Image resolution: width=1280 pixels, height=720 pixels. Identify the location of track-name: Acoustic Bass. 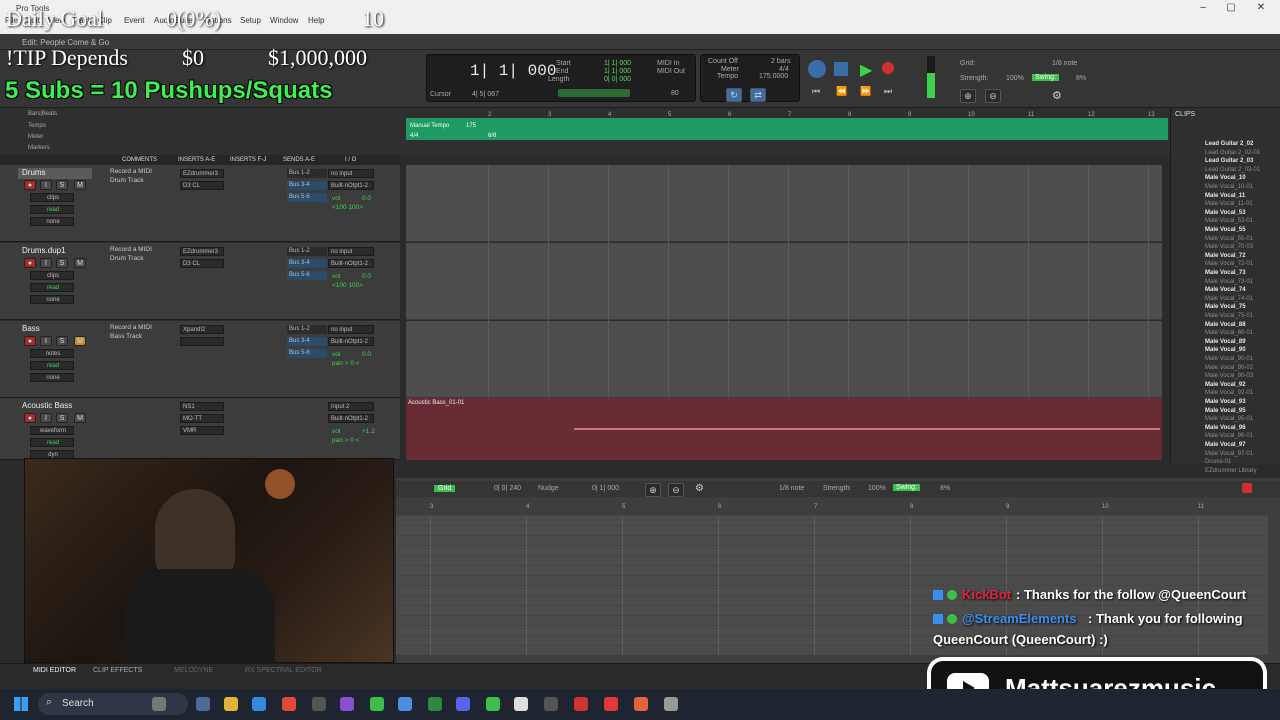
(55, 406).